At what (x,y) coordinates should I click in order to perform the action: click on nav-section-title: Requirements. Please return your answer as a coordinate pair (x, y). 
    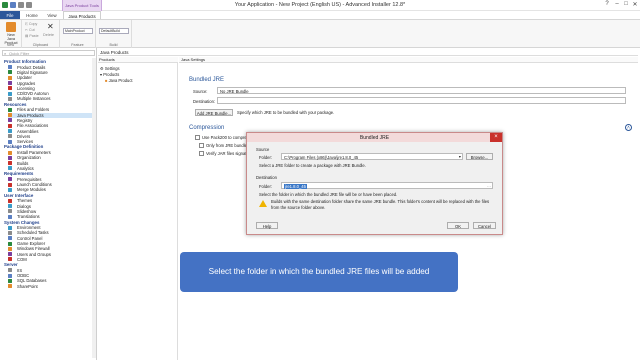
    Looking at the image, I should click on (18, 173).